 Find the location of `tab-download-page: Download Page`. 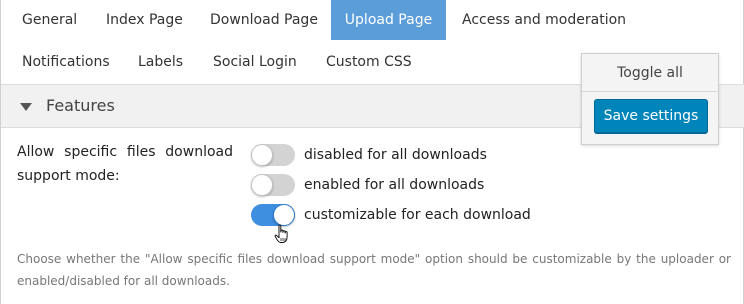

tab-download-page: Download Page is located at coordinates (264, 20).